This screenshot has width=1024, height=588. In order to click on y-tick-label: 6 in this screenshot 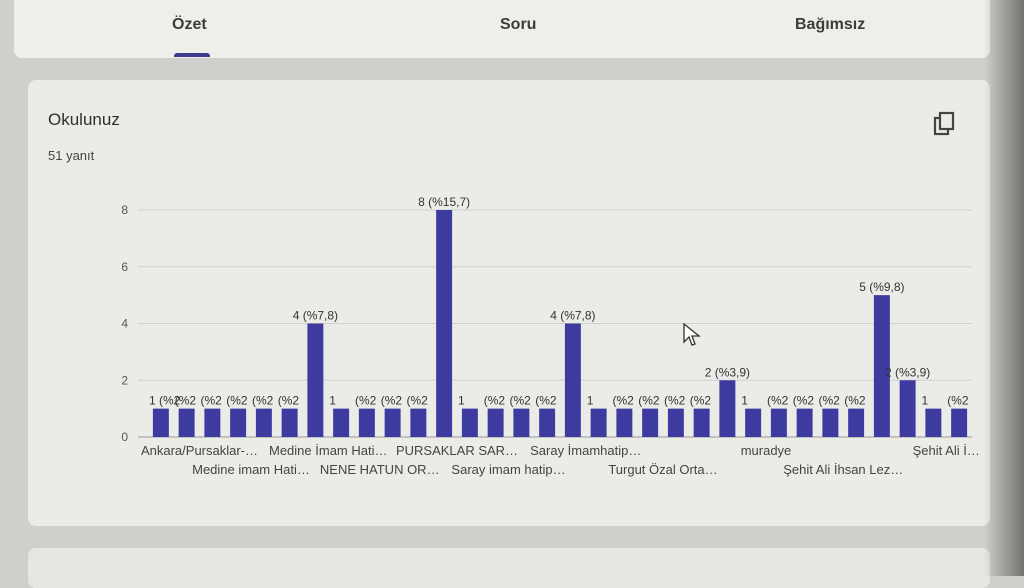, I will do `click(124, 267)`.